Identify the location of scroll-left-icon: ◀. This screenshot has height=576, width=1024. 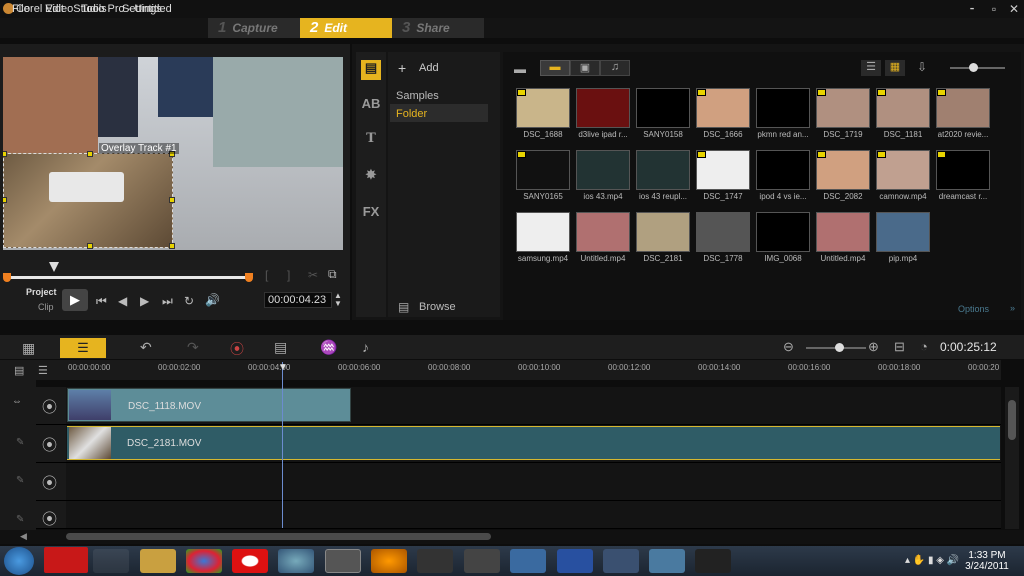
(23, 536).